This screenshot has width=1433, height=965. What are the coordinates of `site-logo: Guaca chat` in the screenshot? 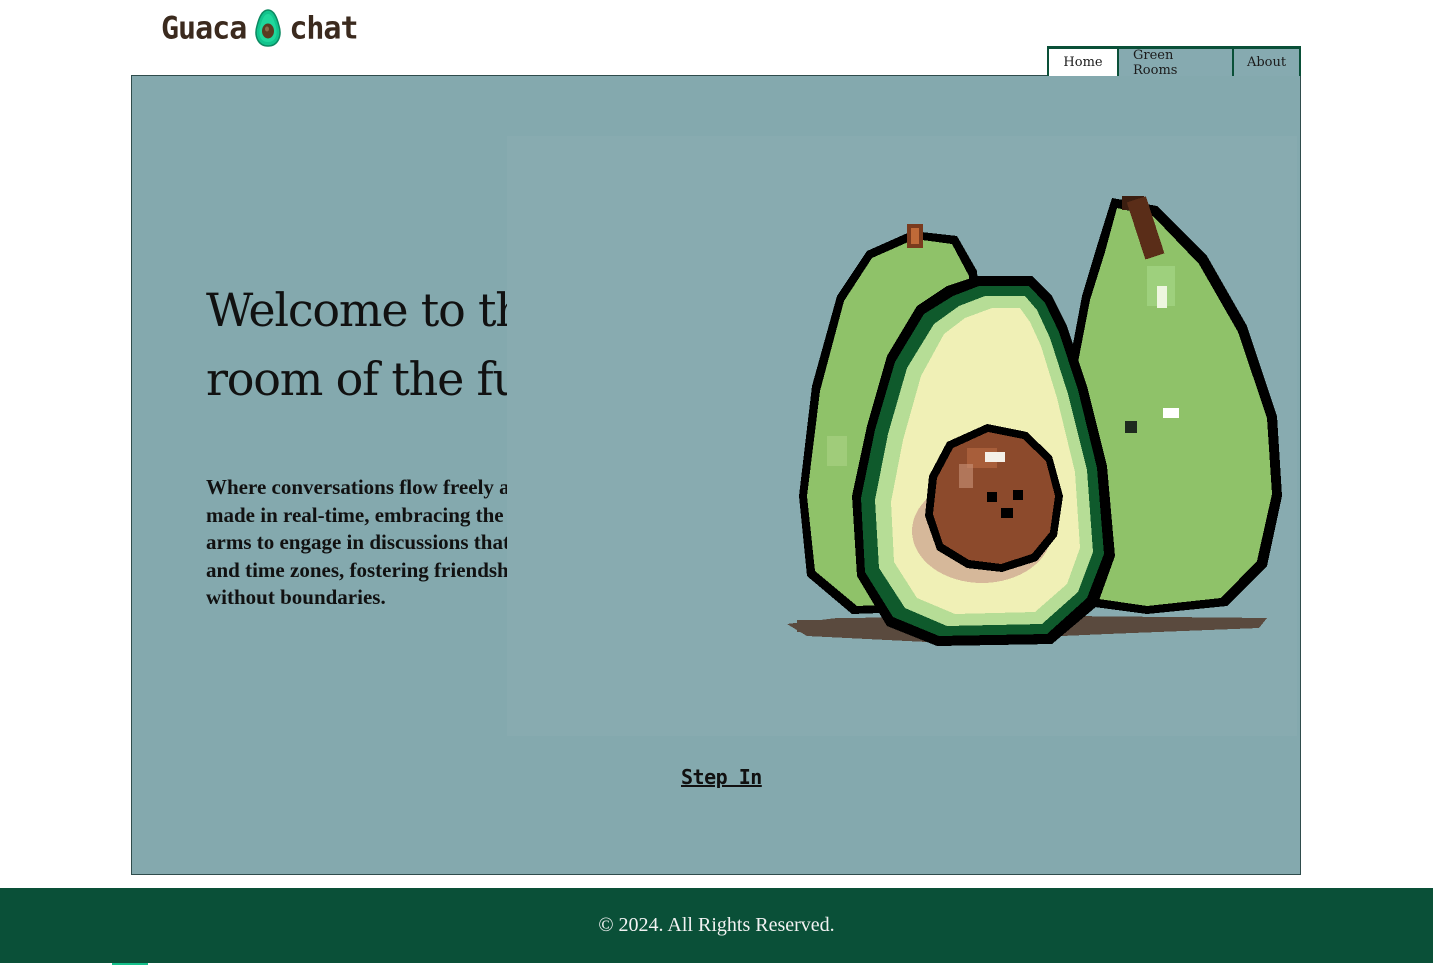 It's located at (260, 28).